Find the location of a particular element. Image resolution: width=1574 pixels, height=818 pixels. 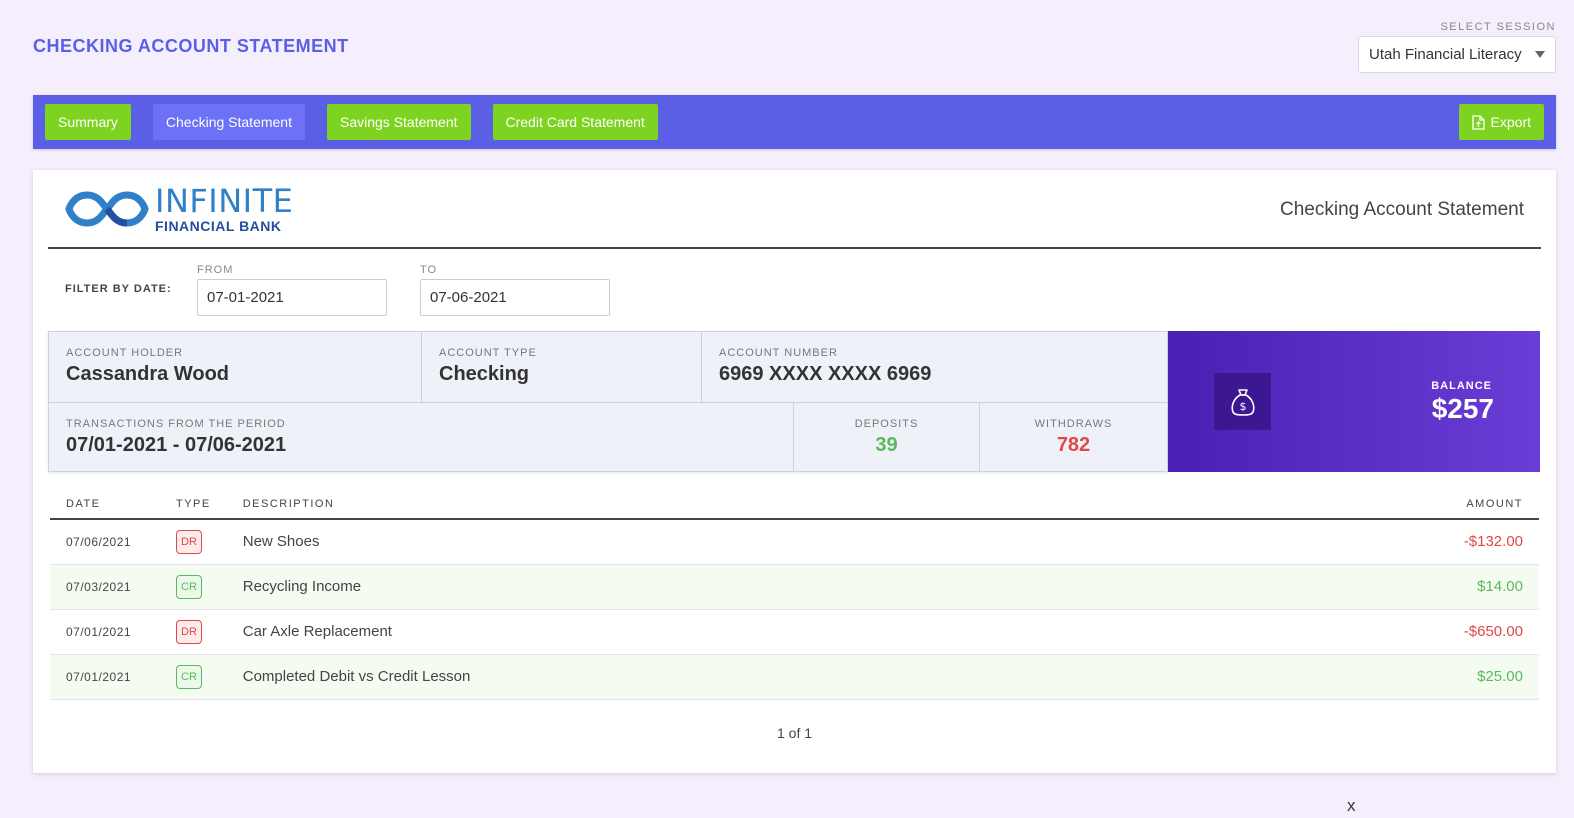

statement-title: Checking Account Statement is located at coordinates (1402, 209).